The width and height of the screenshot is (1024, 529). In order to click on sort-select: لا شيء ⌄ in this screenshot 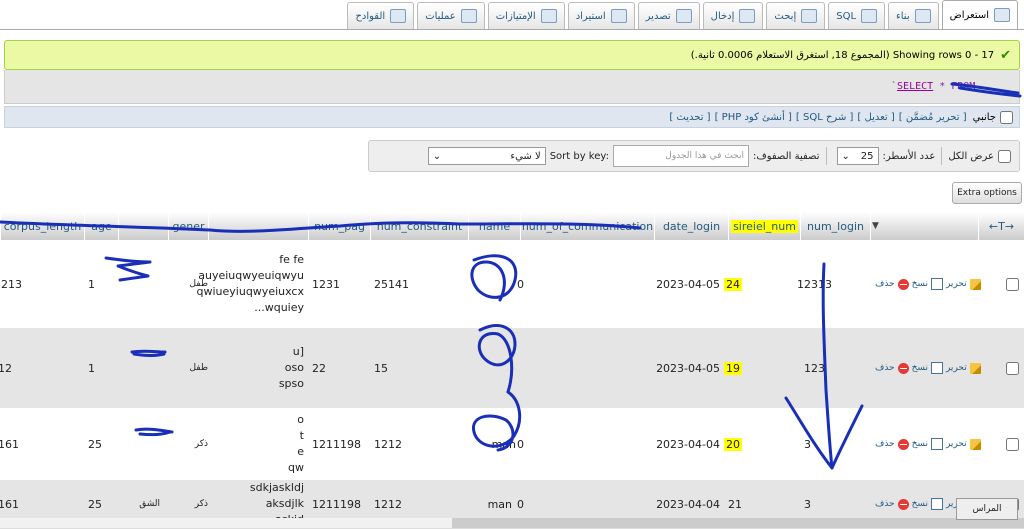, I will do `click(486, 156)`.